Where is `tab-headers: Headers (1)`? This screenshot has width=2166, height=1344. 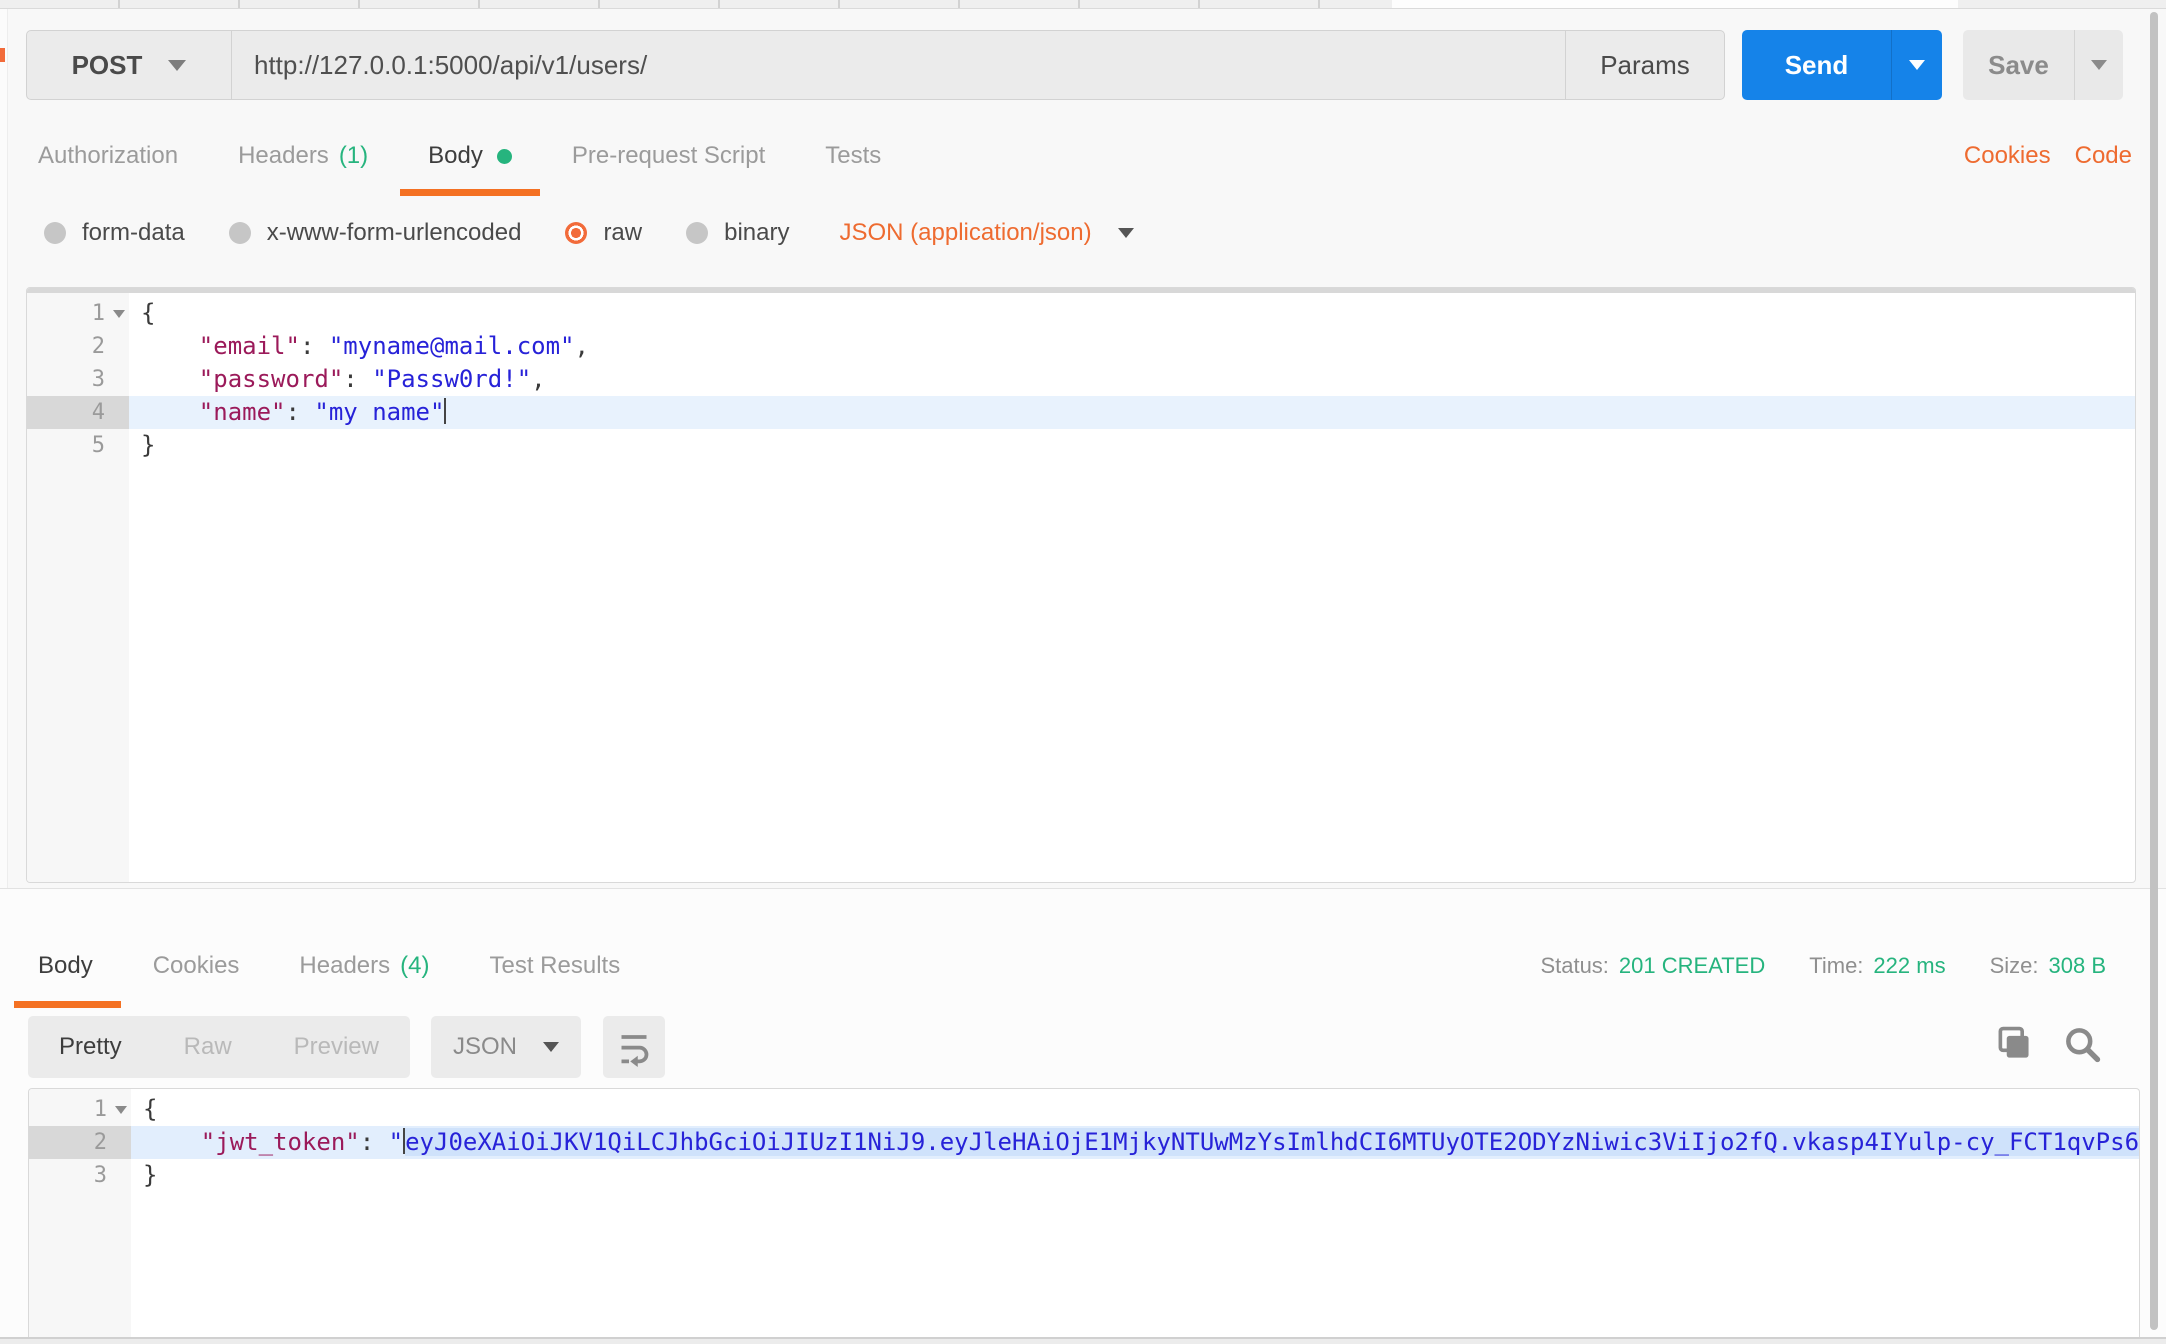
tab-headers: Headers (1) is located at coordinates (303, 156).